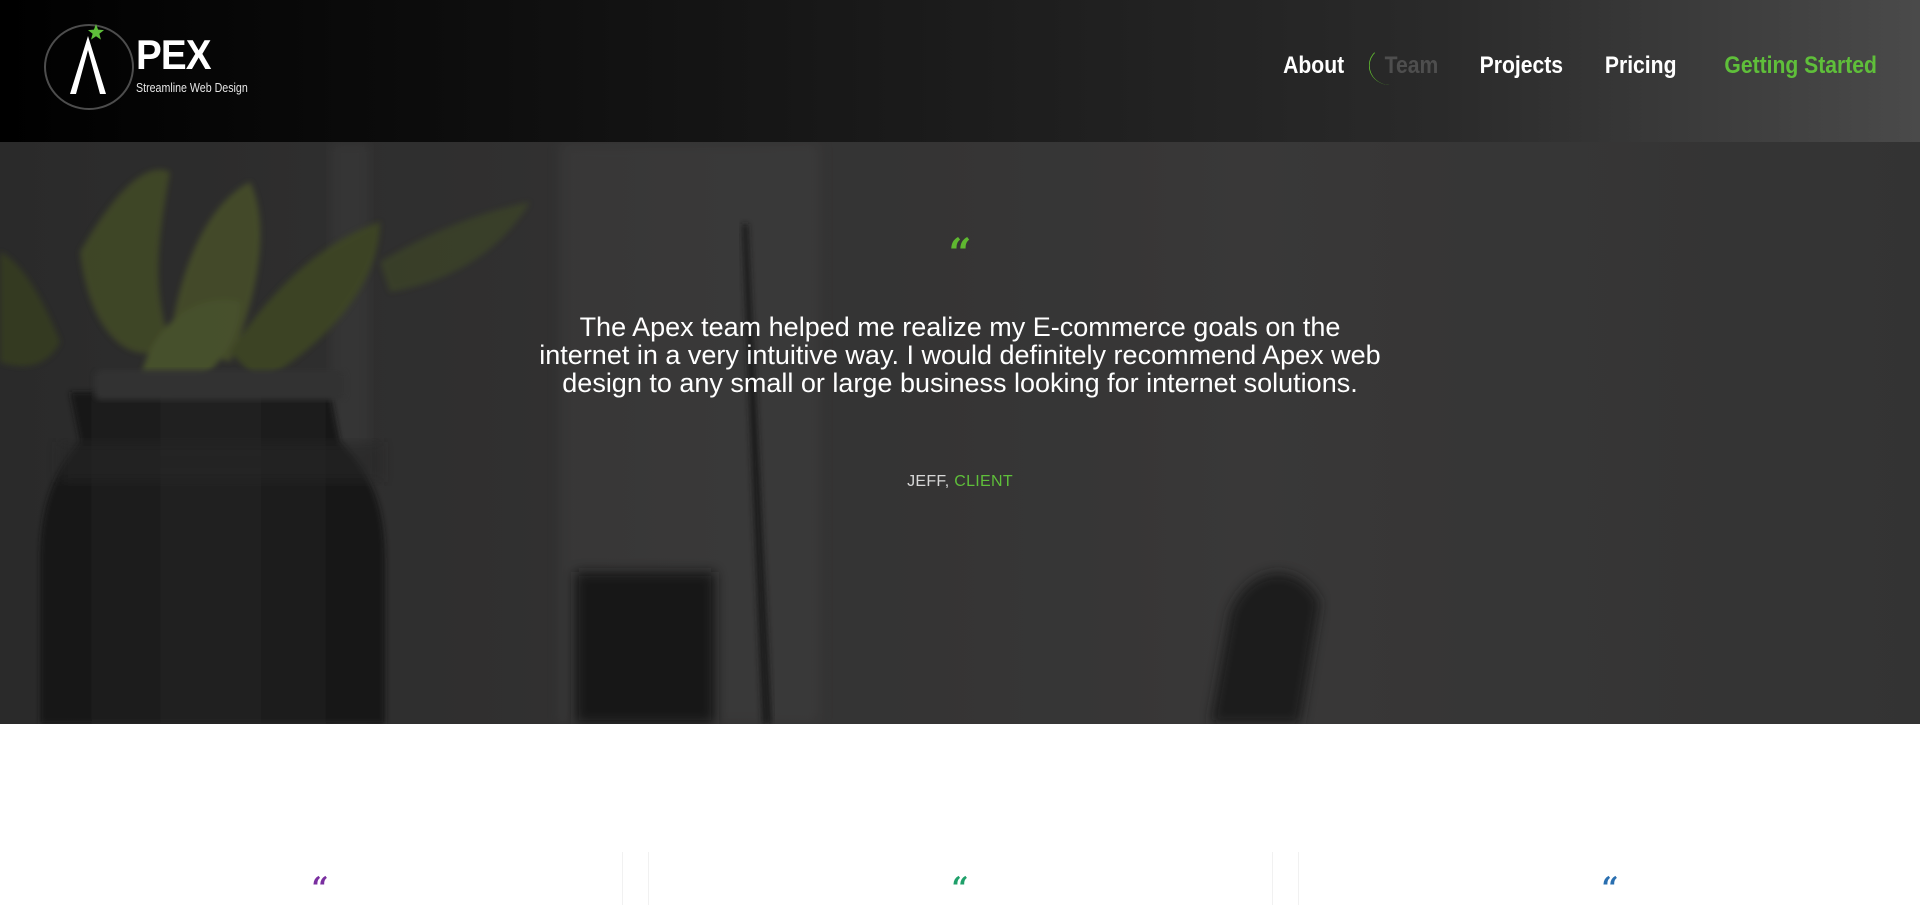 The width and height of the screenshot is (1920, 906). I want to click on nav-about: About, so click(1314, 66).